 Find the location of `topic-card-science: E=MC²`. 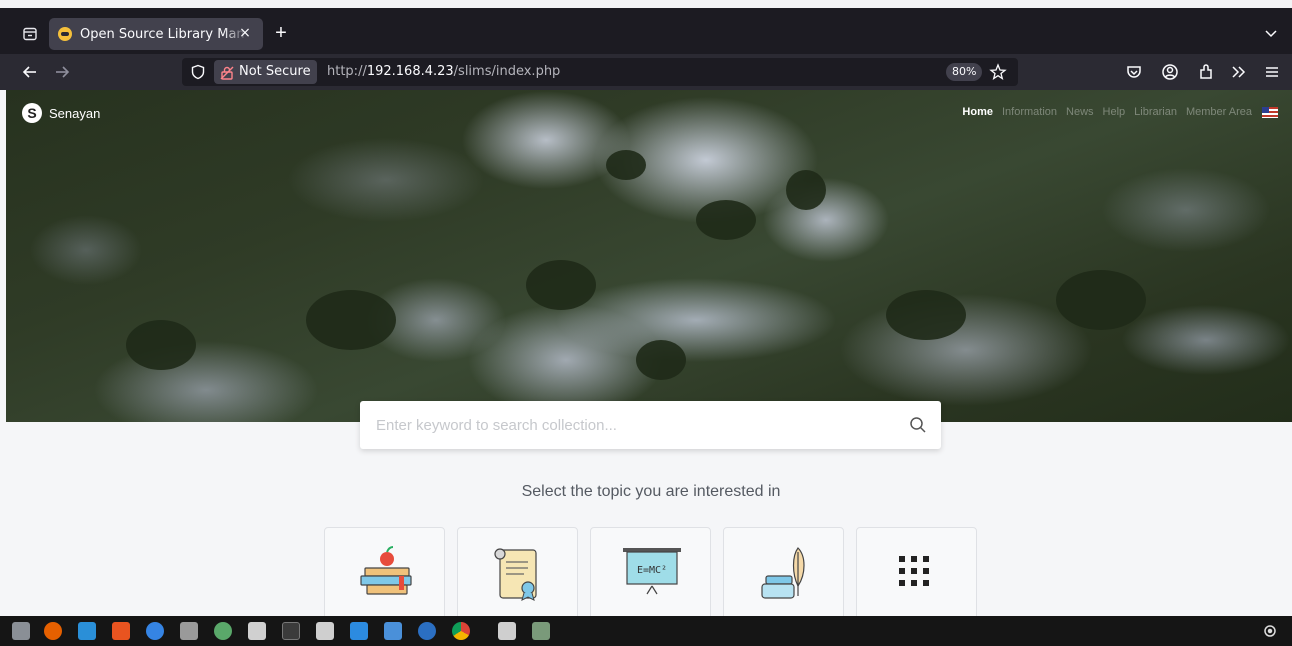

topic-card-science: E=MC² is located at coordinates (650, 571).